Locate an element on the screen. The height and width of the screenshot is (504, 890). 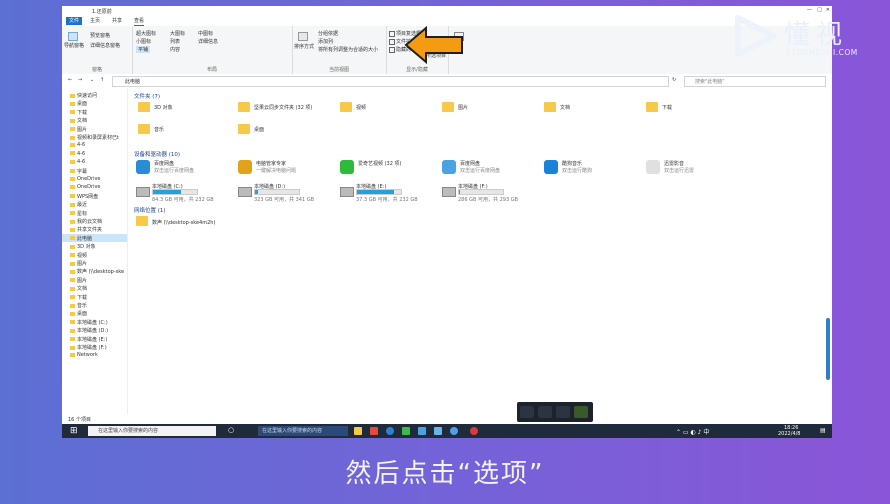
folder-item: 下载 is located at coordinates (667, 107).